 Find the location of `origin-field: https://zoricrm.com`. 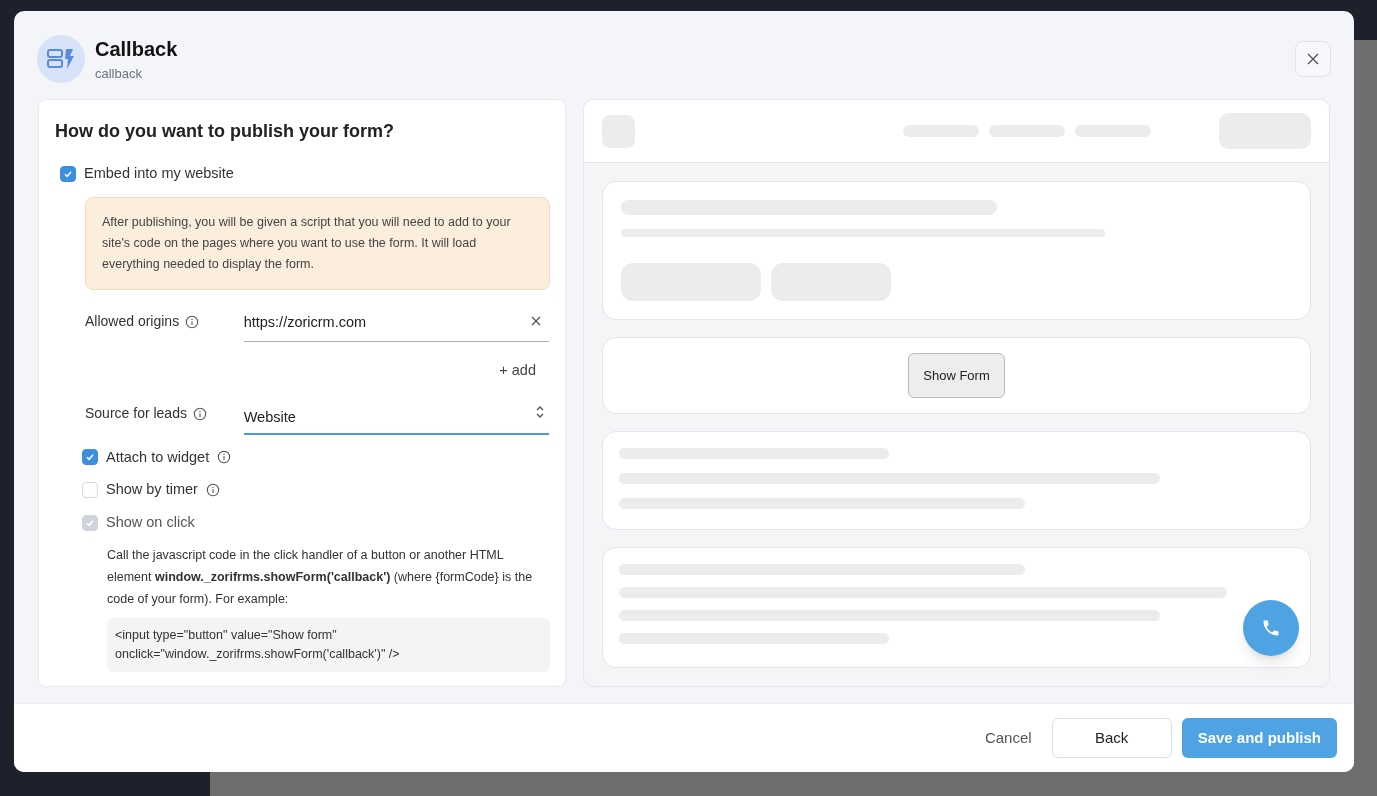

origin-field: https://zoricrm.com is located at coordinates (396, 326).